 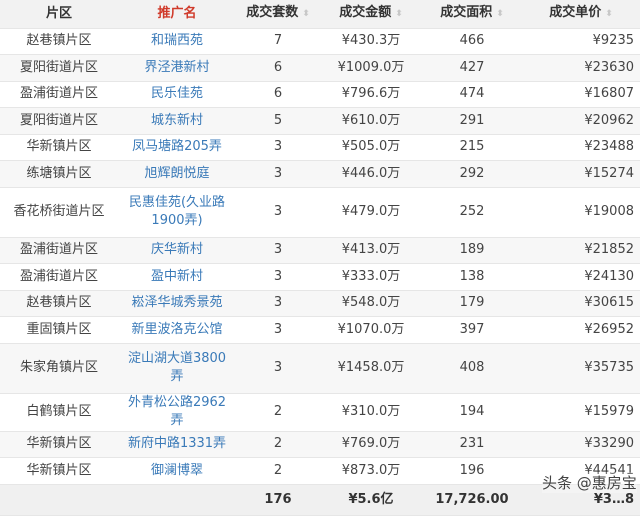 I want to click on cell-unit-price: ¥15274, so click(x=581, y=174).